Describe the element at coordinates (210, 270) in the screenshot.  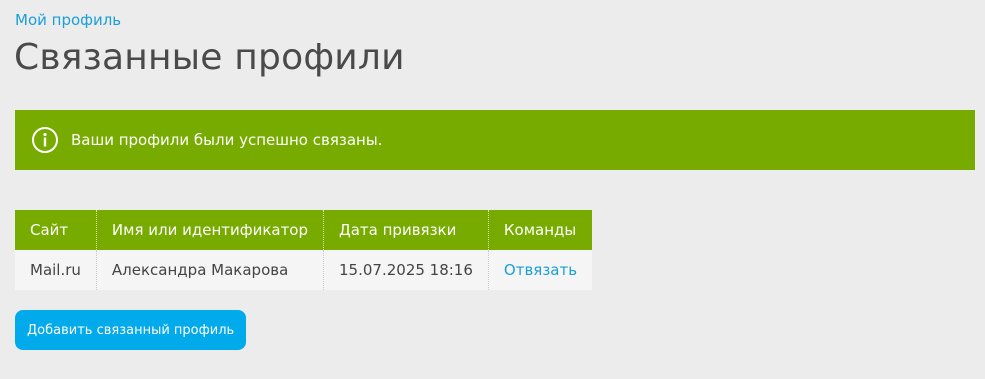
I see `cell-name: Александра Макарова` at that location.